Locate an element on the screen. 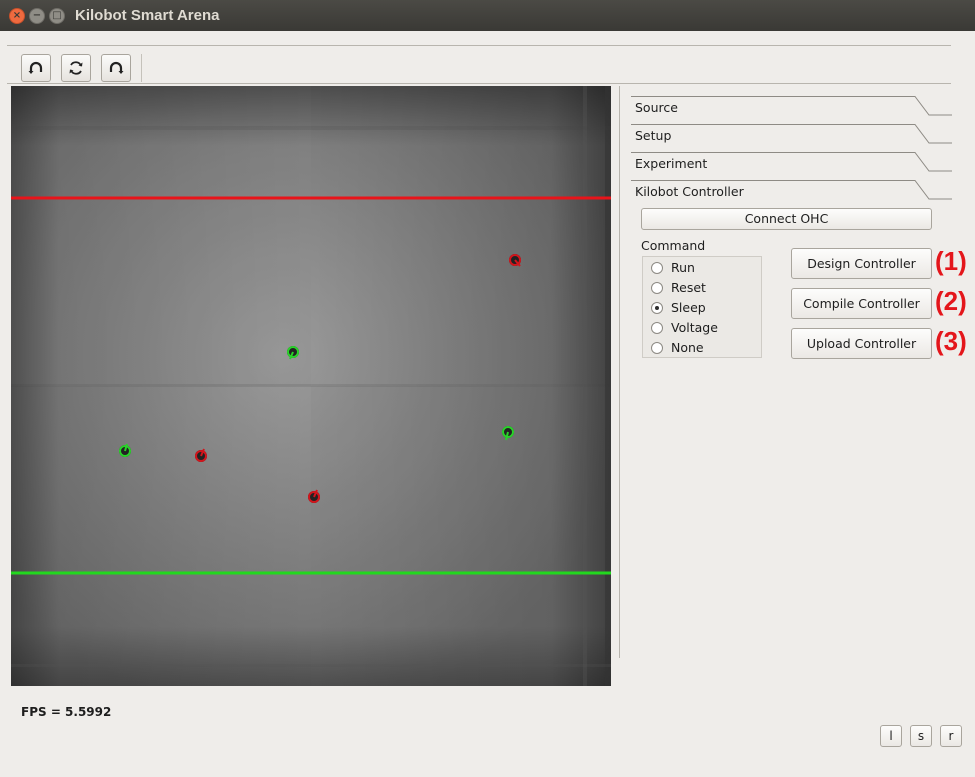  r-button: r is located at coordinates (951, 736).